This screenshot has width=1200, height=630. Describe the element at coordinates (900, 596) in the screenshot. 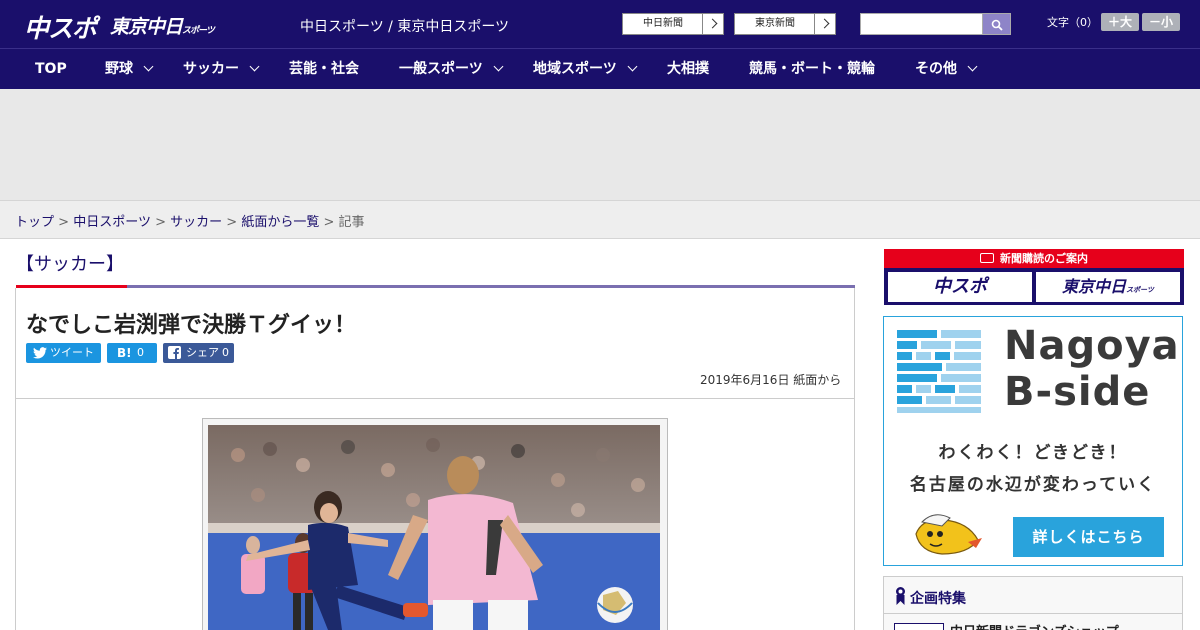

I see `ribbon-icon` at that location.